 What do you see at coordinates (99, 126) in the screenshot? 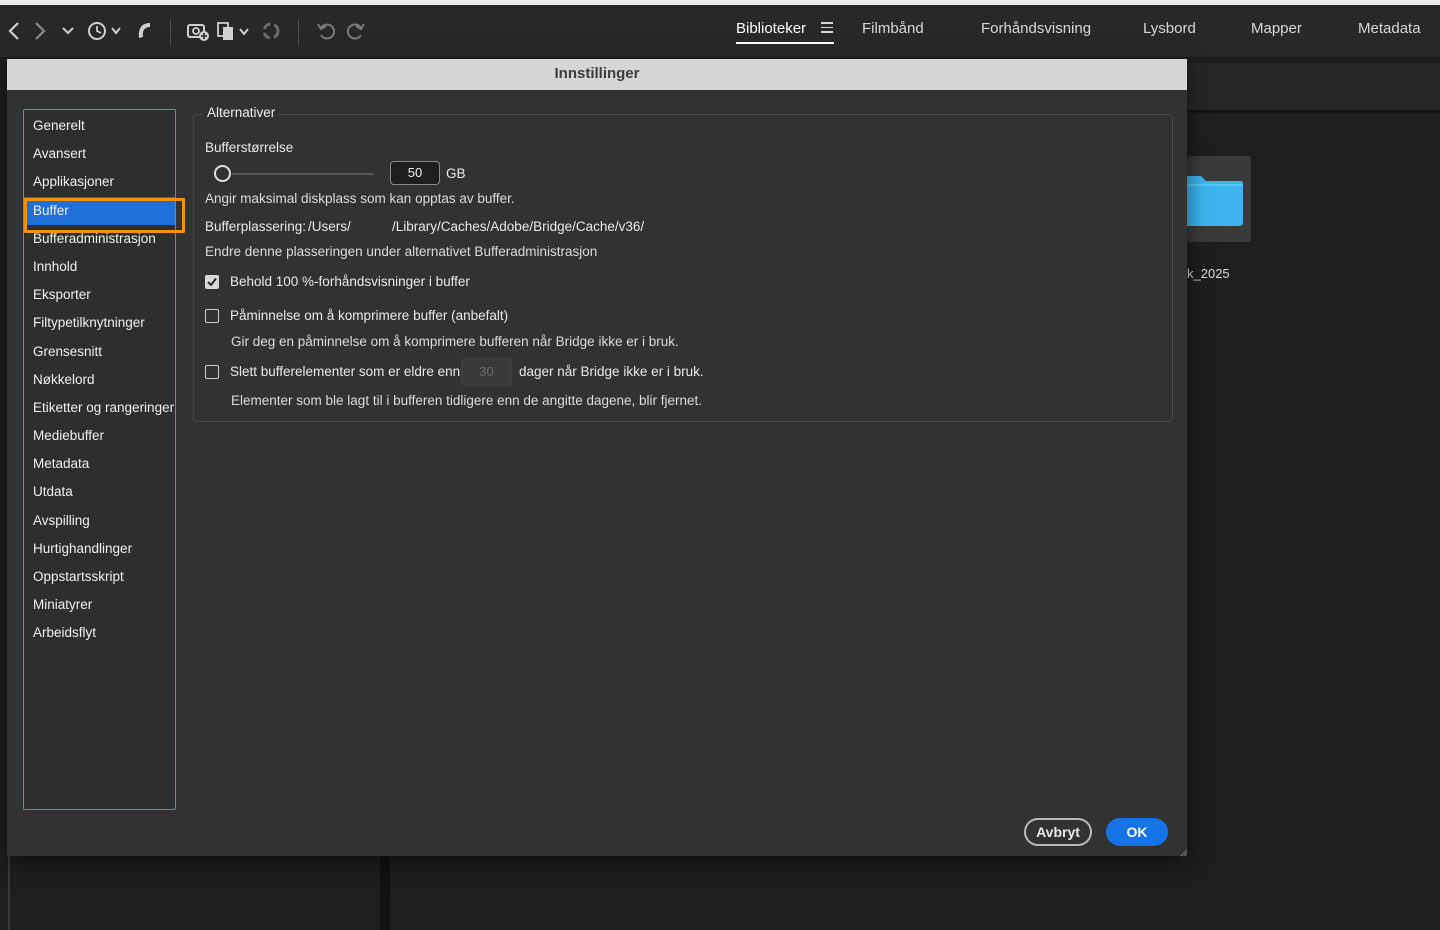
I see `category-generelt: Generelt` at bounding box center [99, 126].